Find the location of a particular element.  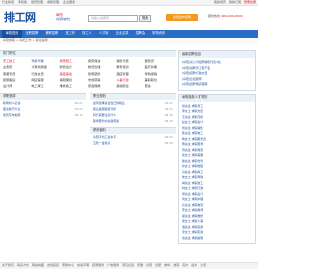

my-subscribe-link: 我的订阅 is located at coordinates (235, 2).